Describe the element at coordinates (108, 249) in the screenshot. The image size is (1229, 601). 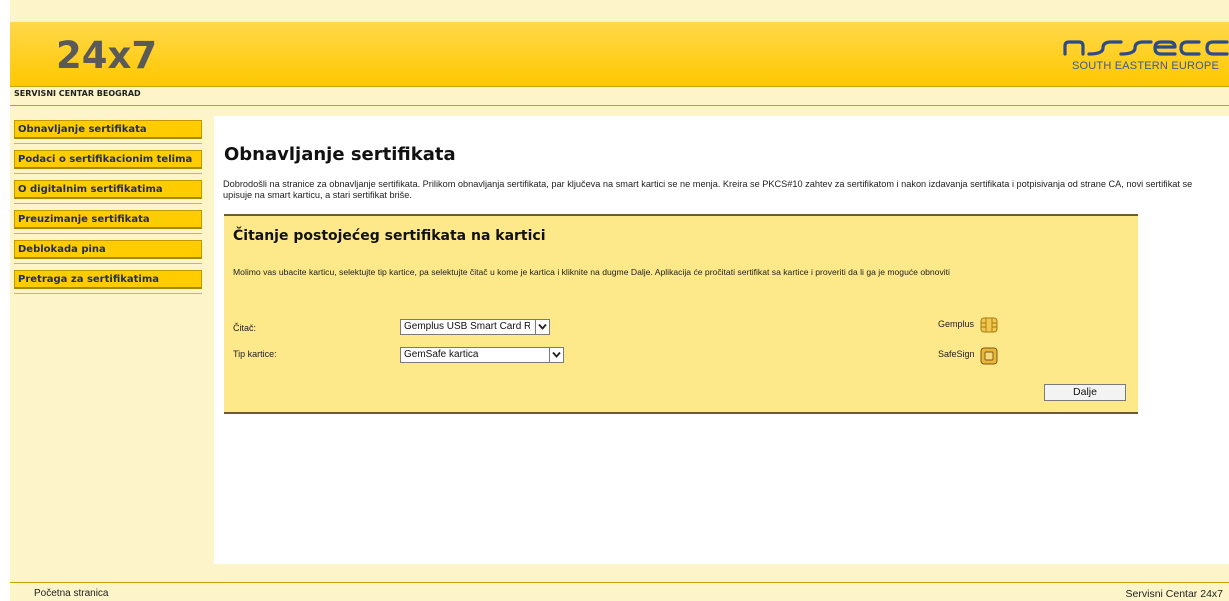
I see `sidebar-item-deblokada: Deblokada pina` at that location.